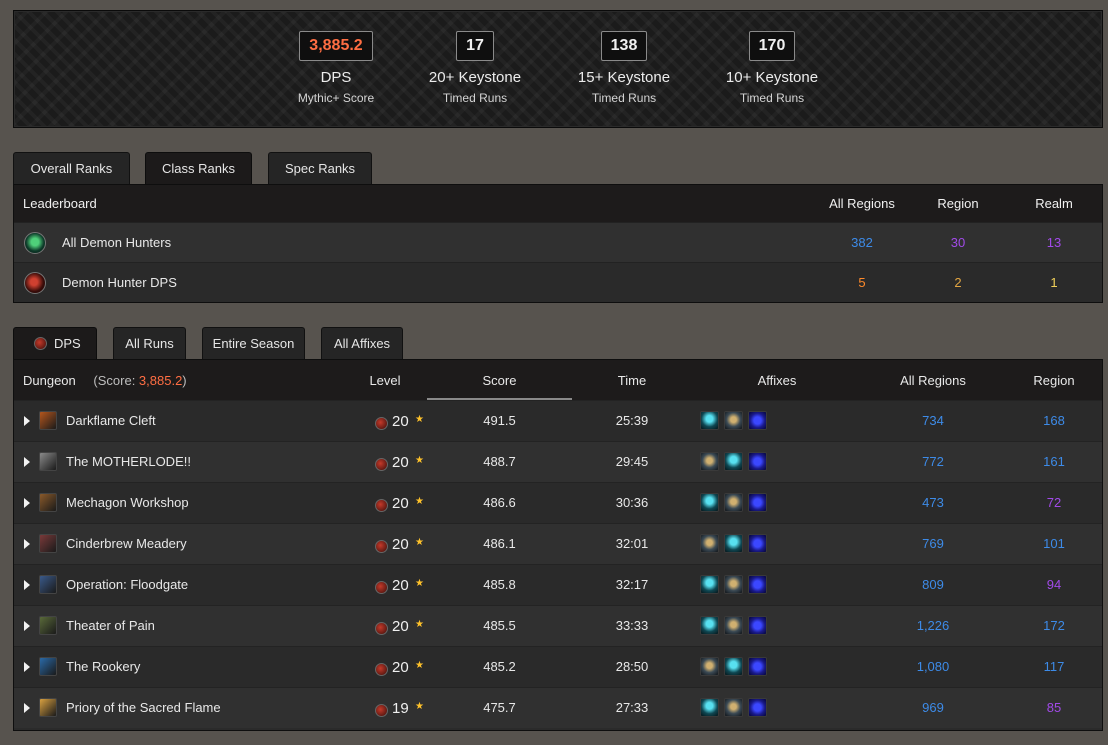 The width and height of the screenshot is (1108, 745). What do you see at coordinates (336, 77) in the screenshot?
I see `stat-label: DPS` at bounding box center [336, 77].